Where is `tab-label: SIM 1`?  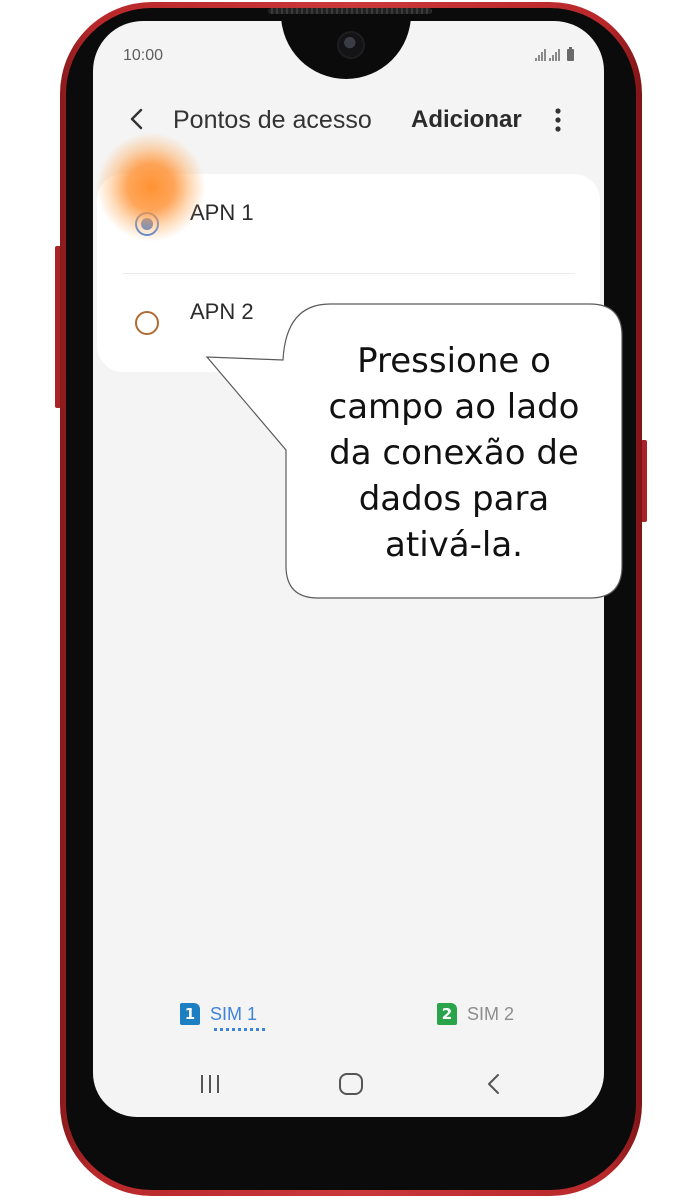
tab-label: SIM 1 is located at coordinates (234, 1013).